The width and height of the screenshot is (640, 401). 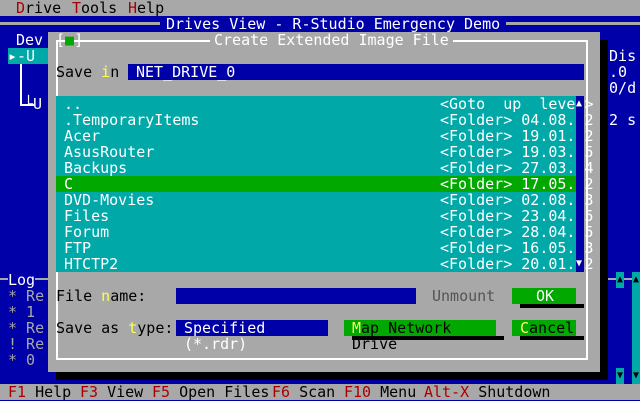 What do you see at coordinates (21, 84) in the screenshot?
I see `tree-line` at bounding box center [21, 84].